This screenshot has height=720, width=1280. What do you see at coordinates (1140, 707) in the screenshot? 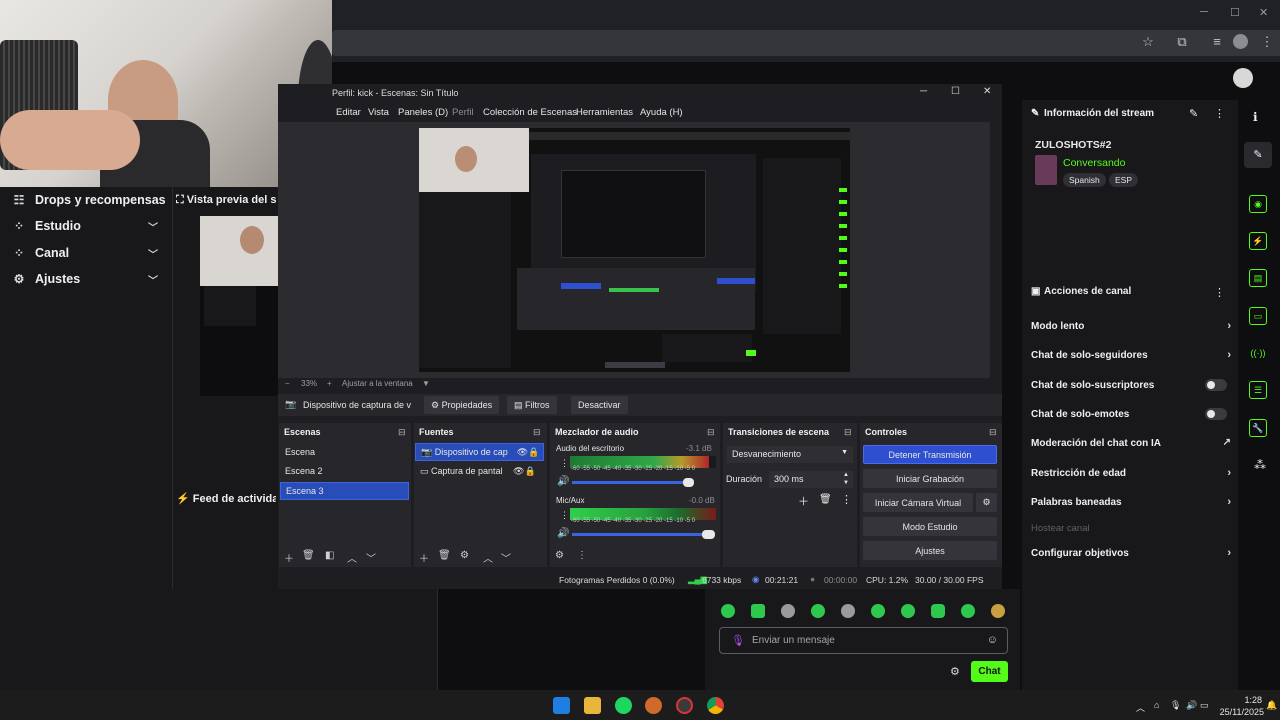
I see `chevron-up-icon: ︿` at bounding box center [1140, 707].